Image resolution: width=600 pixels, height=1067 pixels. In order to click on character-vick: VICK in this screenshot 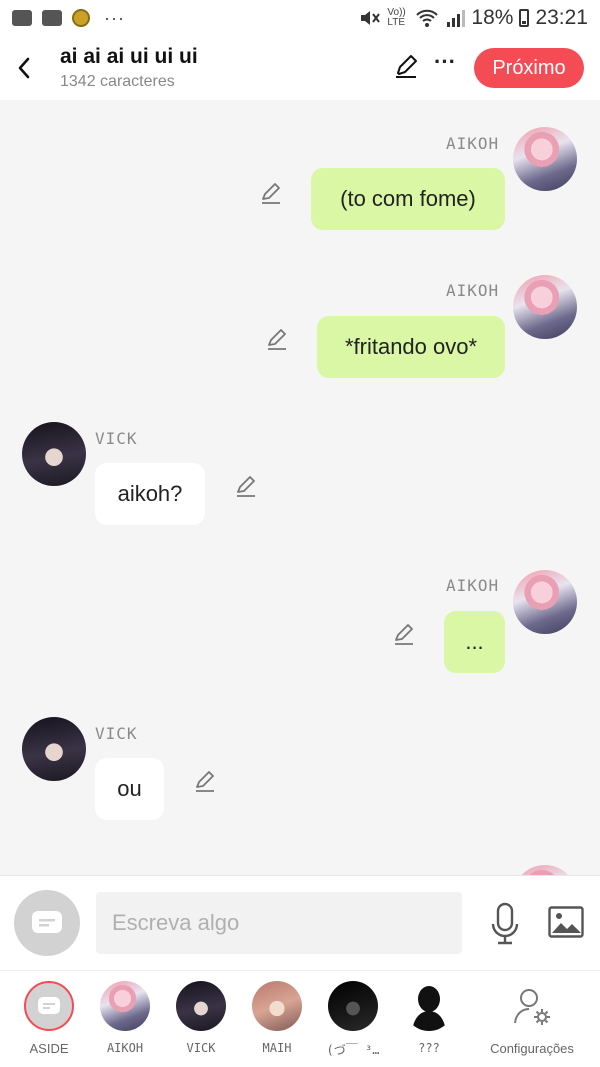, I will do `click(201, 1018)`.